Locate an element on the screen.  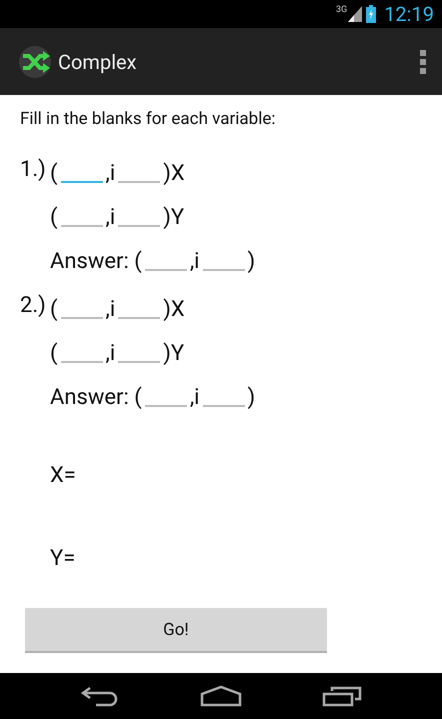
go-button: Go! is located at coordinates (176, 630).